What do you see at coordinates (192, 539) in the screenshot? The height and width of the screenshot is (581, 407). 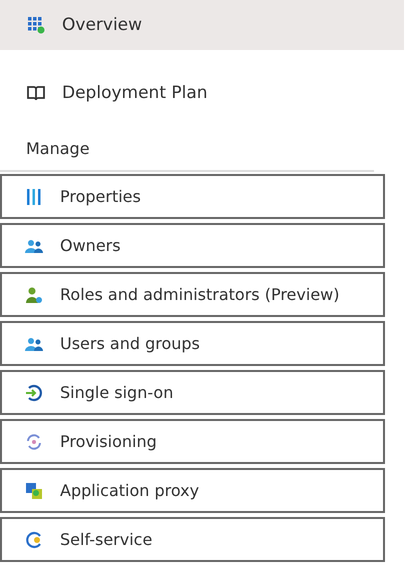 I see `nav-item: Self-service` at bounding box center [192, 539].